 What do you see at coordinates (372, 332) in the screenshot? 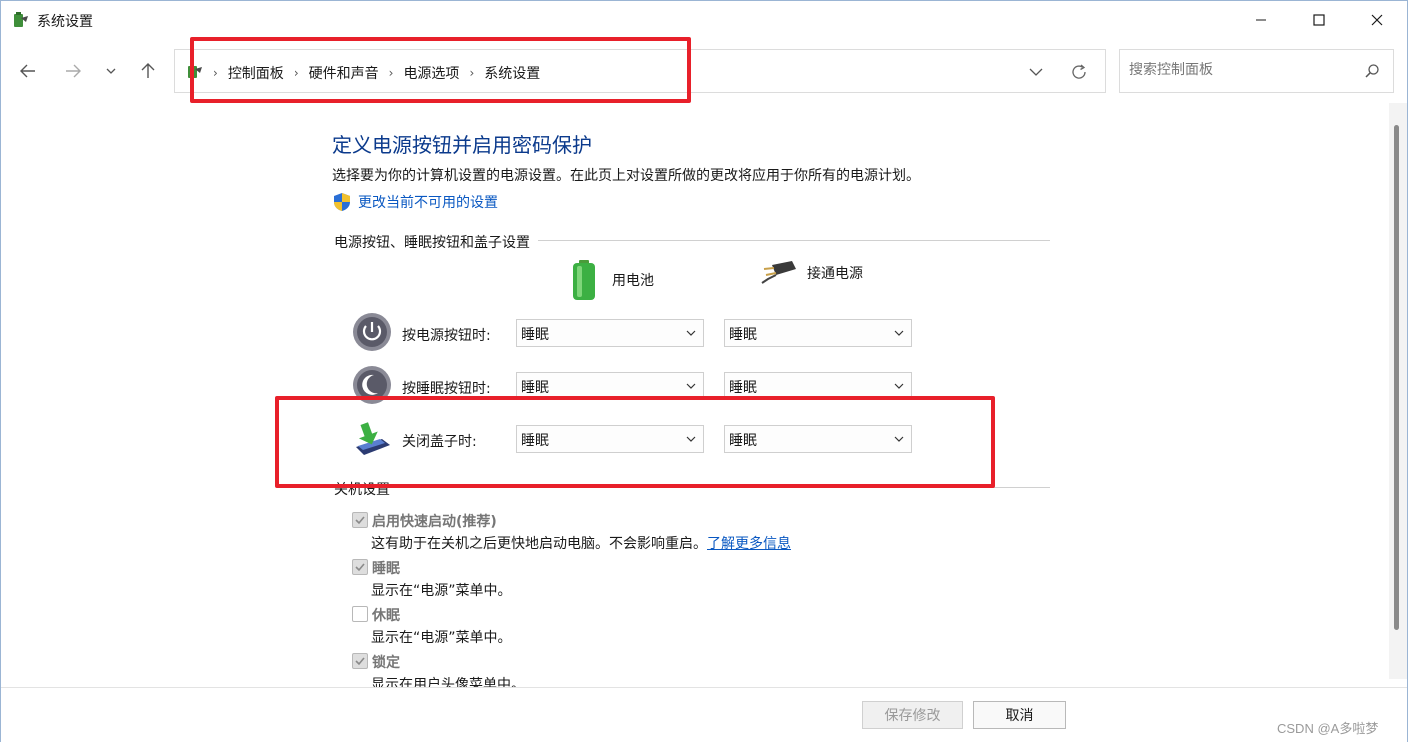
I see `power-button-icon` at bounding box center [372, 332].